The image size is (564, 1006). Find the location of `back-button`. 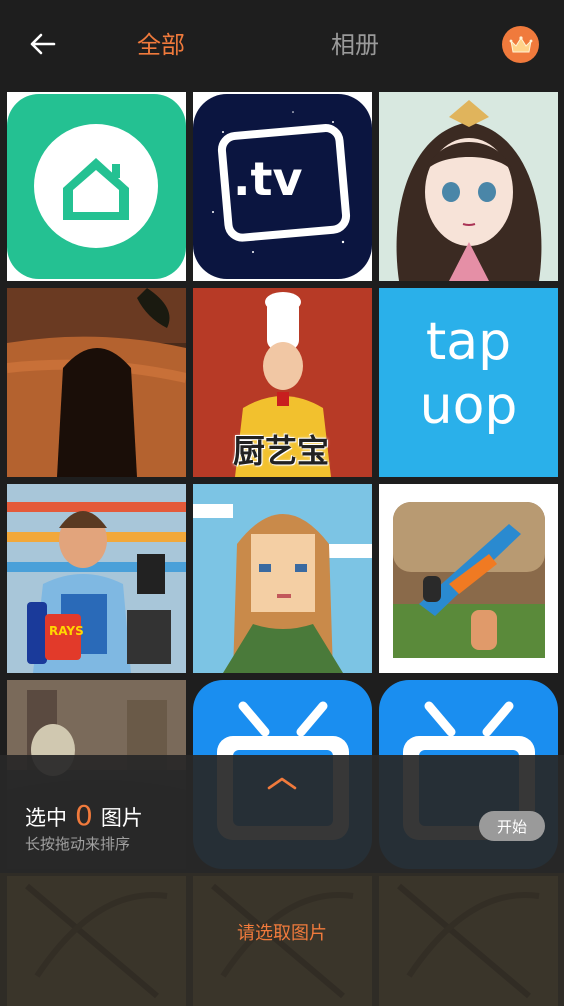

back-button is located at coordinates (42, 44).